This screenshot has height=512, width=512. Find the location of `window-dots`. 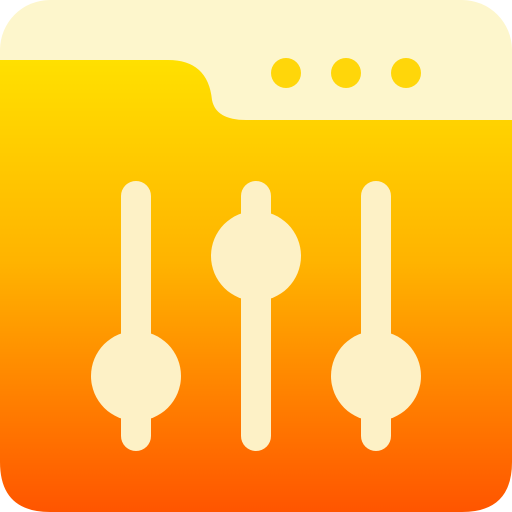

window-dots is located at coordinates (346, 73).